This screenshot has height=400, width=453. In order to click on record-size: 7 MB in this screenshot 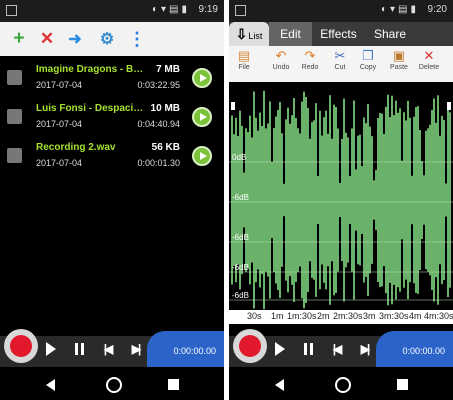, I will do `click(168, 69)`.